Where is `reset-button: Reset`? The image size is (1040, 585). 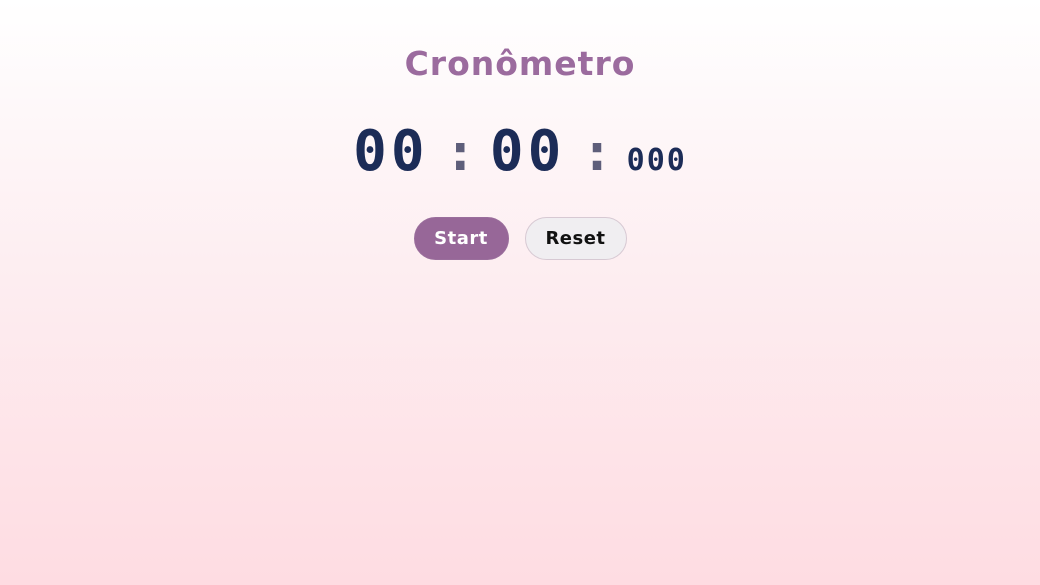
reset-button: Reset is located at coordinates (575, 238).